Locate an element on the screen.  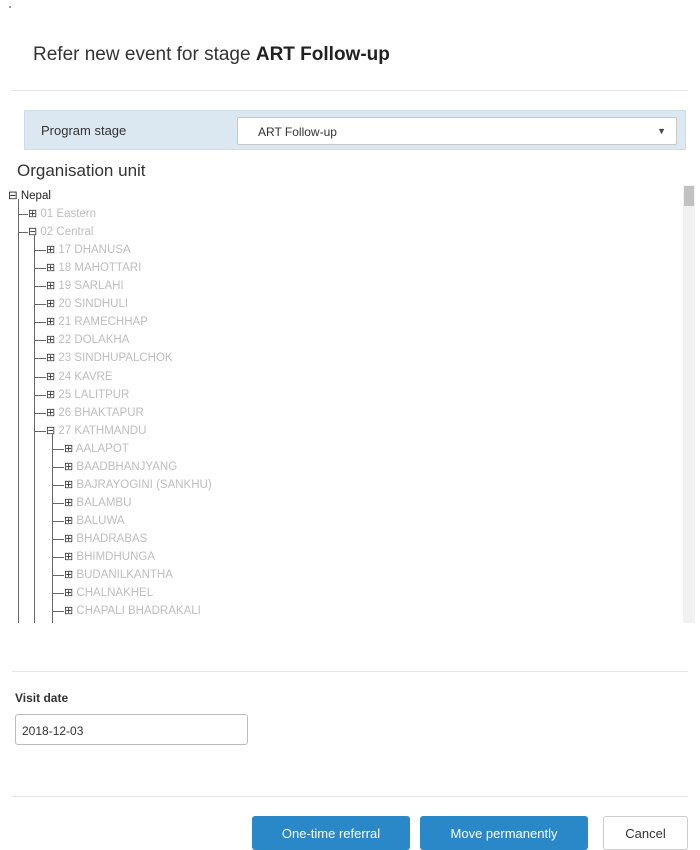
tree-root: ⊟ Nepal is located at coordinates (29, 196).